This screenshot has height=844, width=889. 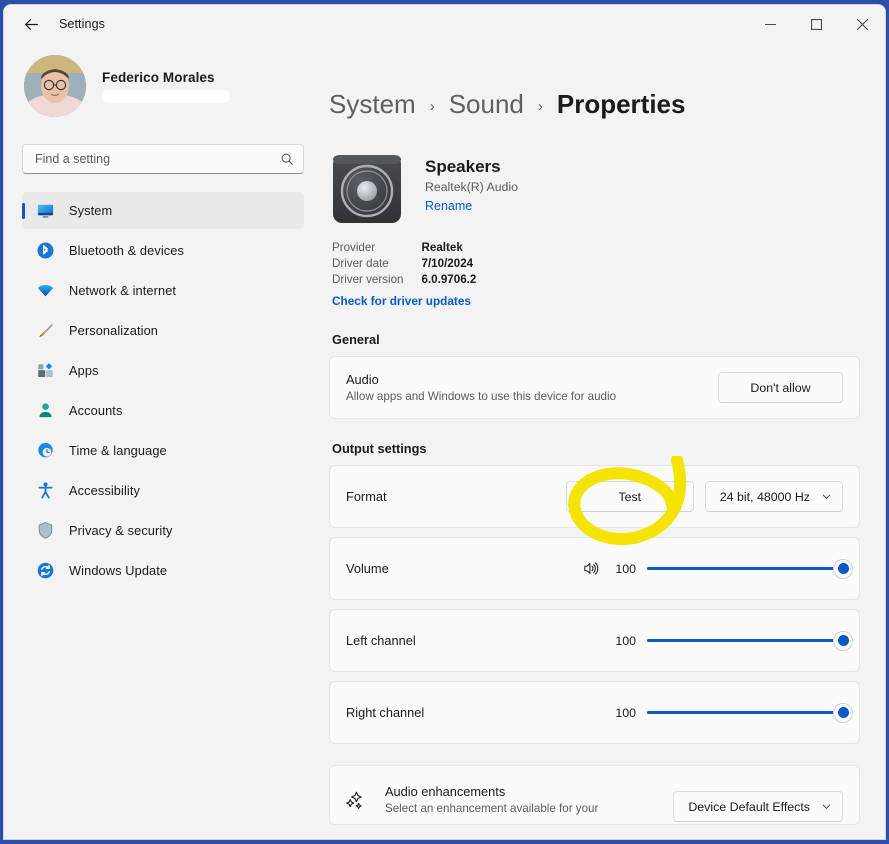 What do you see at coordinates (590, 568) in the screenshot?
I see `speaker-wave-icon` at bounding box center [590, 568].